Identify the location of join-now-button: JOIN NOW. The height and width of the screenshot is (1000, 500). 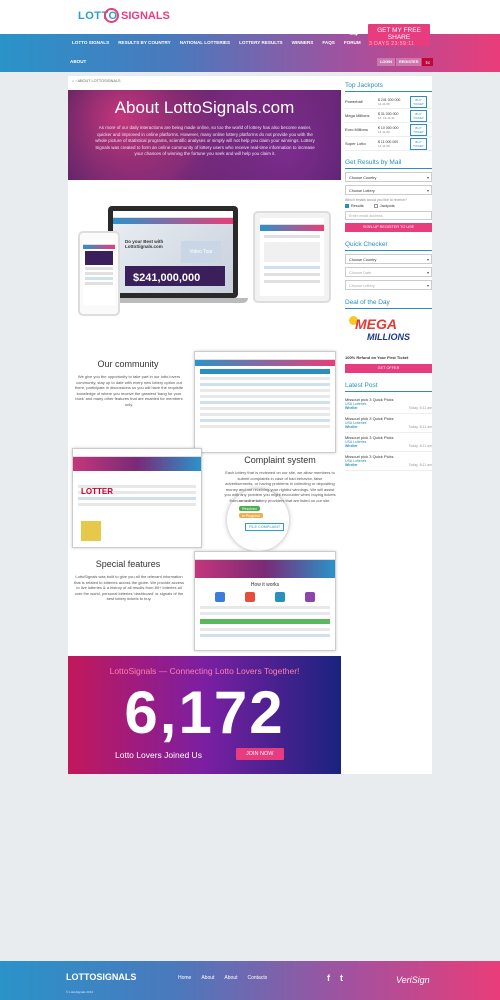
(260, 754).